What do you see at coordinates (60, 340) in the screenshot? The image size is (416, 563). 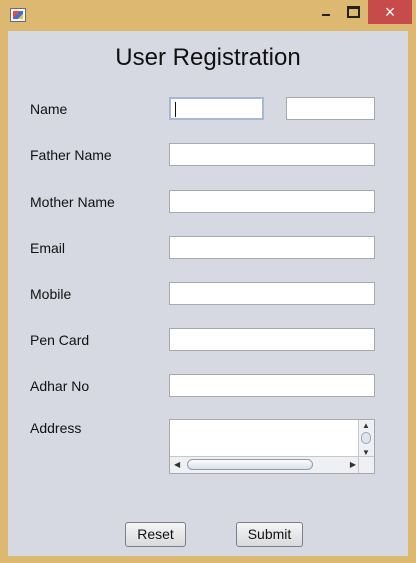 I see `pen-card-label: Pen Card` at bounding box center [60, 340].